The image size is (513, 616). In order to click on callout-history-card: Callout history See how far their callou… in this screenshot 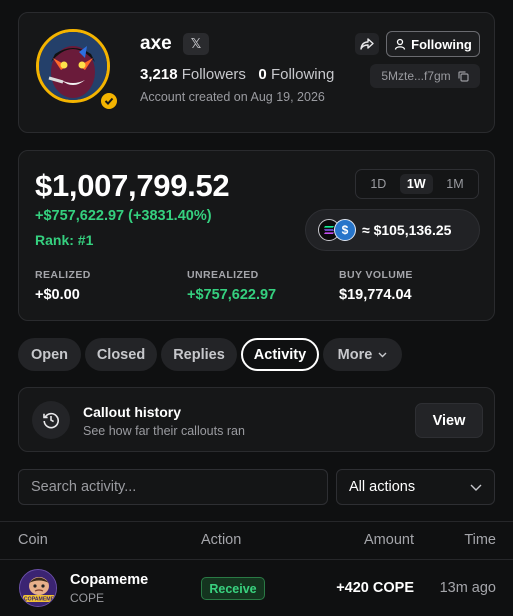, I will do `click(256, 419)`.